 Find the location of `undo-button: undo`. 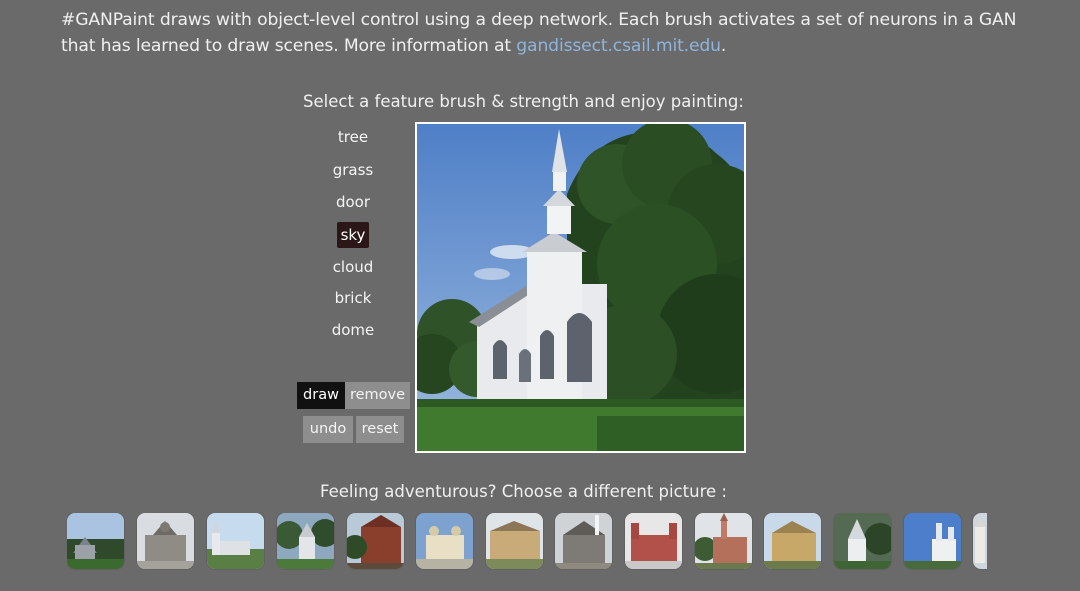

undo-button: undo is located at coordinates (328, 429).